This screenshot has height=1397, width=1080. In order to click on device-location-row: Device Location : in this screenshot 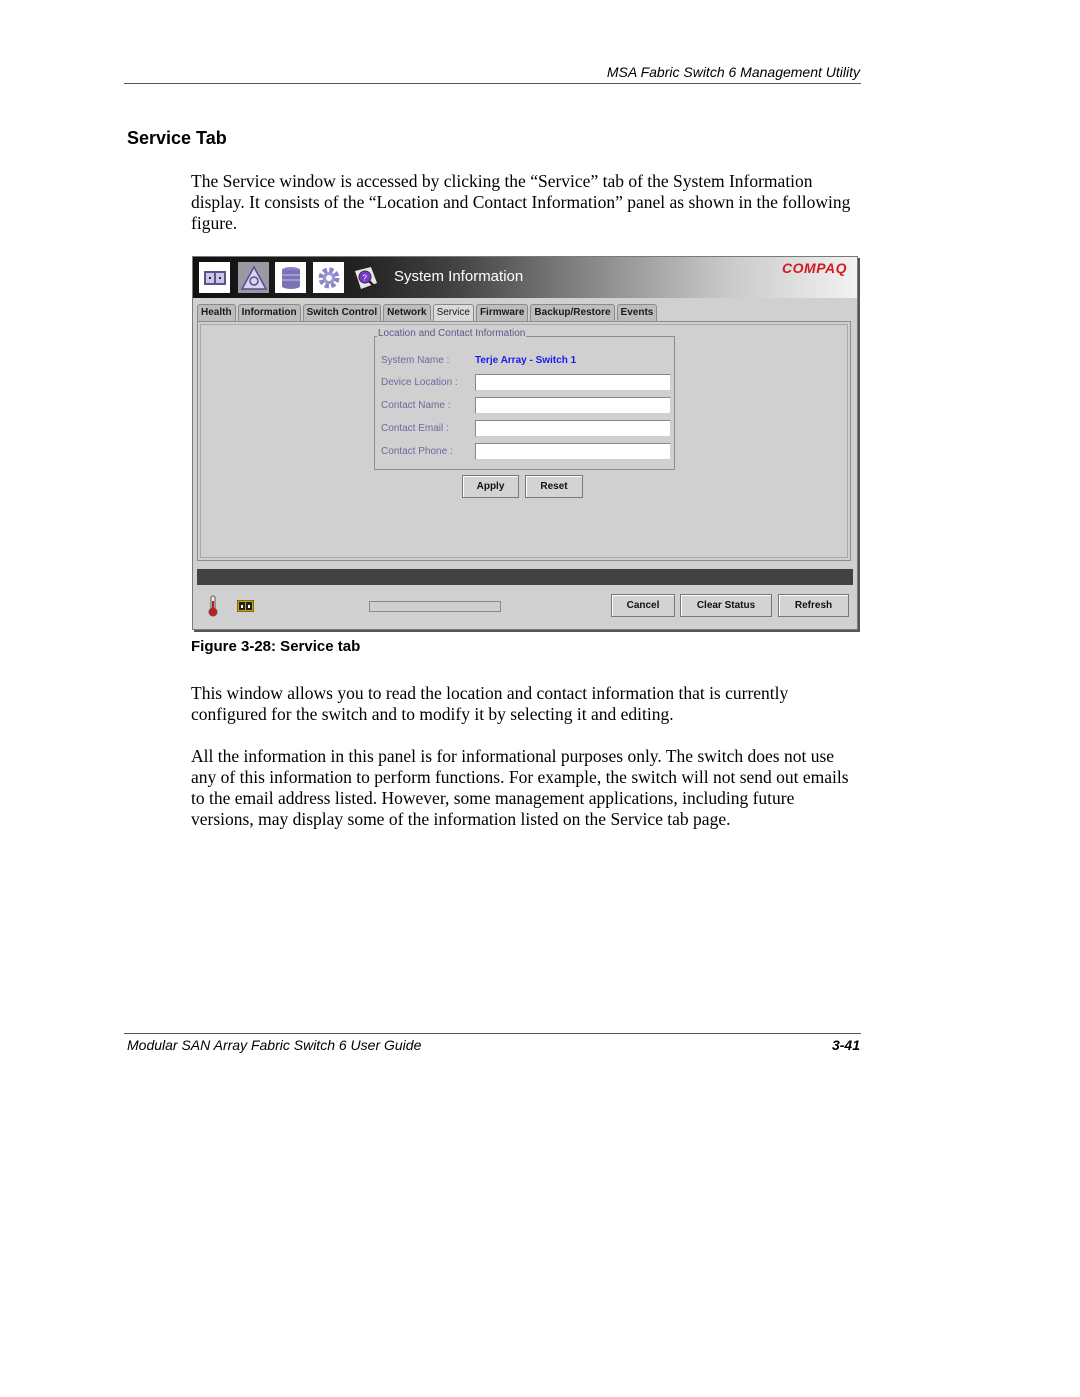, I will do `click(526, 382)`.